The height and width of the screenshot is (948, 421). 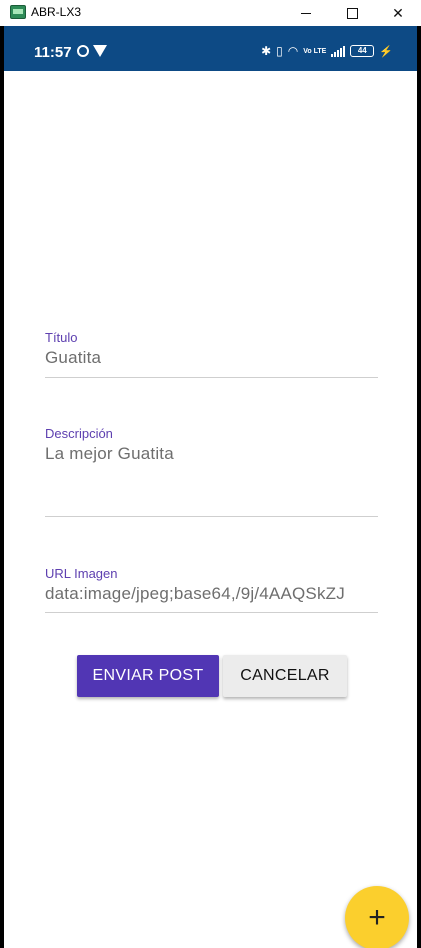 I want to click on description-input: La mejor Guatita, so click(x=211, y=454).